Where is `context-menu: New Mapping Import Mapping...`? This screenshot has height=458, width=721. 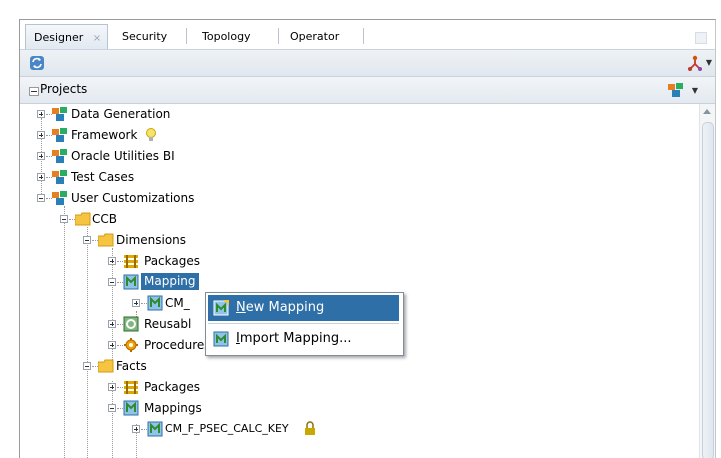 context-menu: New Mapping Import Mapping... is located at coordinates (304, 324).